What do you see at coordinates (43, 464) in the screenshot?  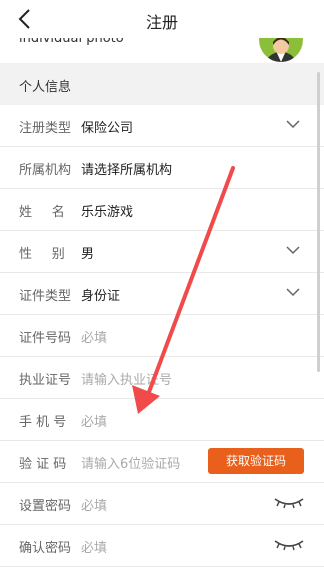 I see `field-label: 验 证 码` at bounding box center [43, 464].